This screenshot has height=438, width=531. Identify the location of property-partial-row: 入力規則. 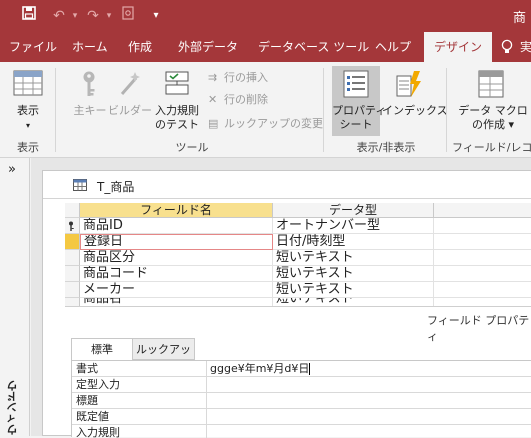
(301, 431).